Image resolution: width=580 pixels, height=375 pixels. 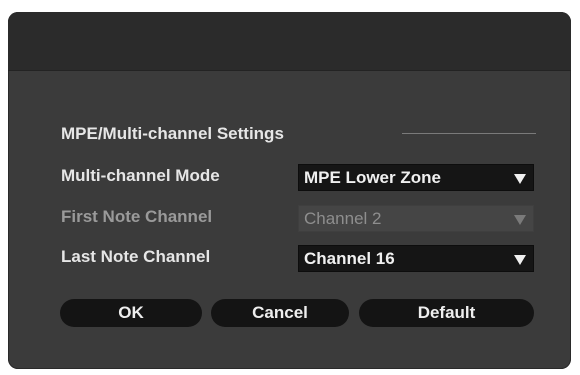 What do you see at coordinates (469, 133) in the screenshot?
I see `section-divider` at bounding box center [469, 133].